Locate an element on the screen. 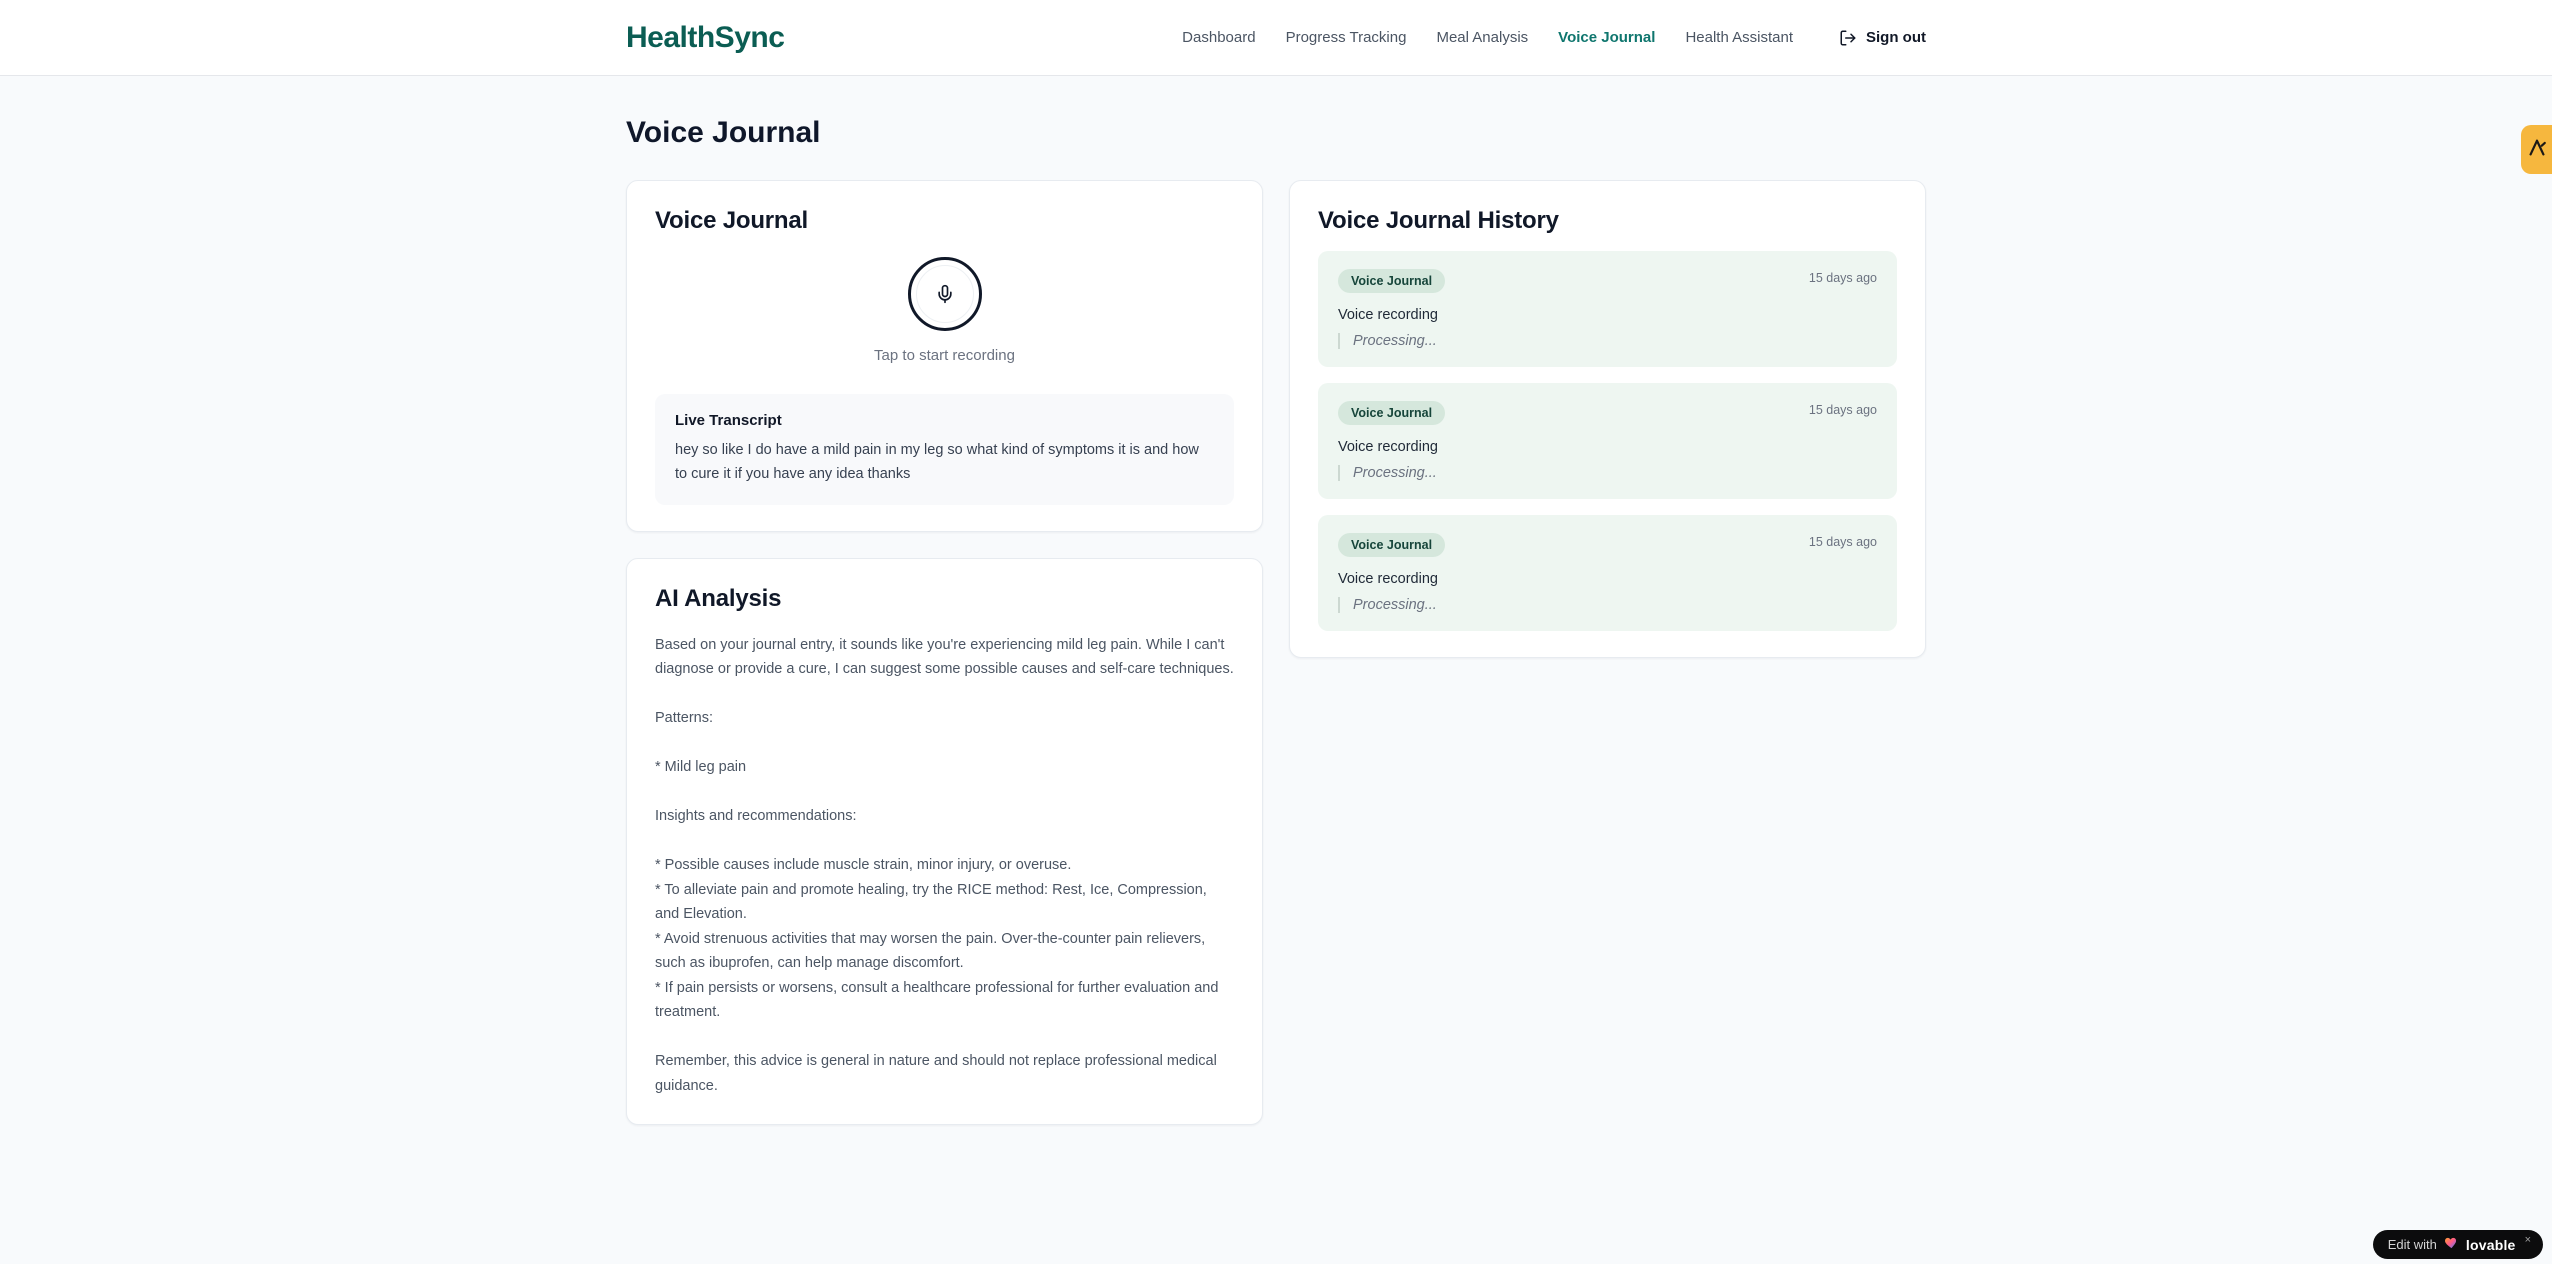 The image size is (2552, 1264). nav-item-health-assistant: Health Assistant is located at coordinates (1739, 37).